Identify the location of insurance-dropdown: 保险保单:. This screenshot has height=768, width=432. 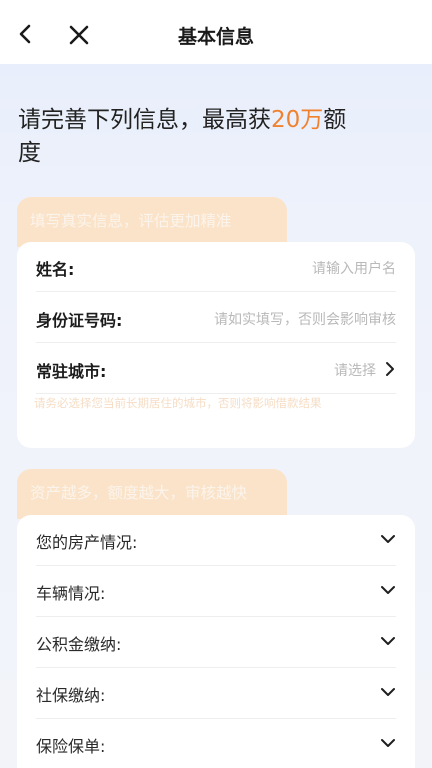
(216, 743).